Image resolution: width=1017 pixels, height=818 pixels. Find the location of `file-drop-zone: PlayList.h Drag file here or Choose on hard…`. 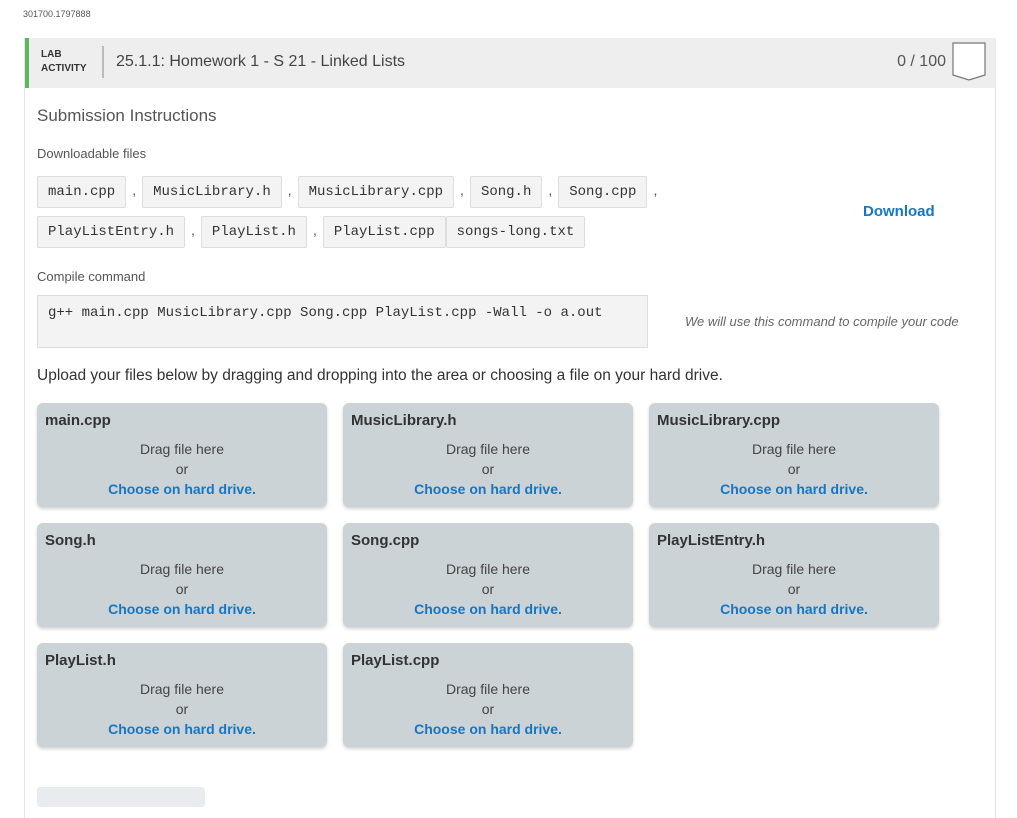

file-drop-zone: PlayList.h Drag file here or Choose on hard… is located at coordinates (182, 695).